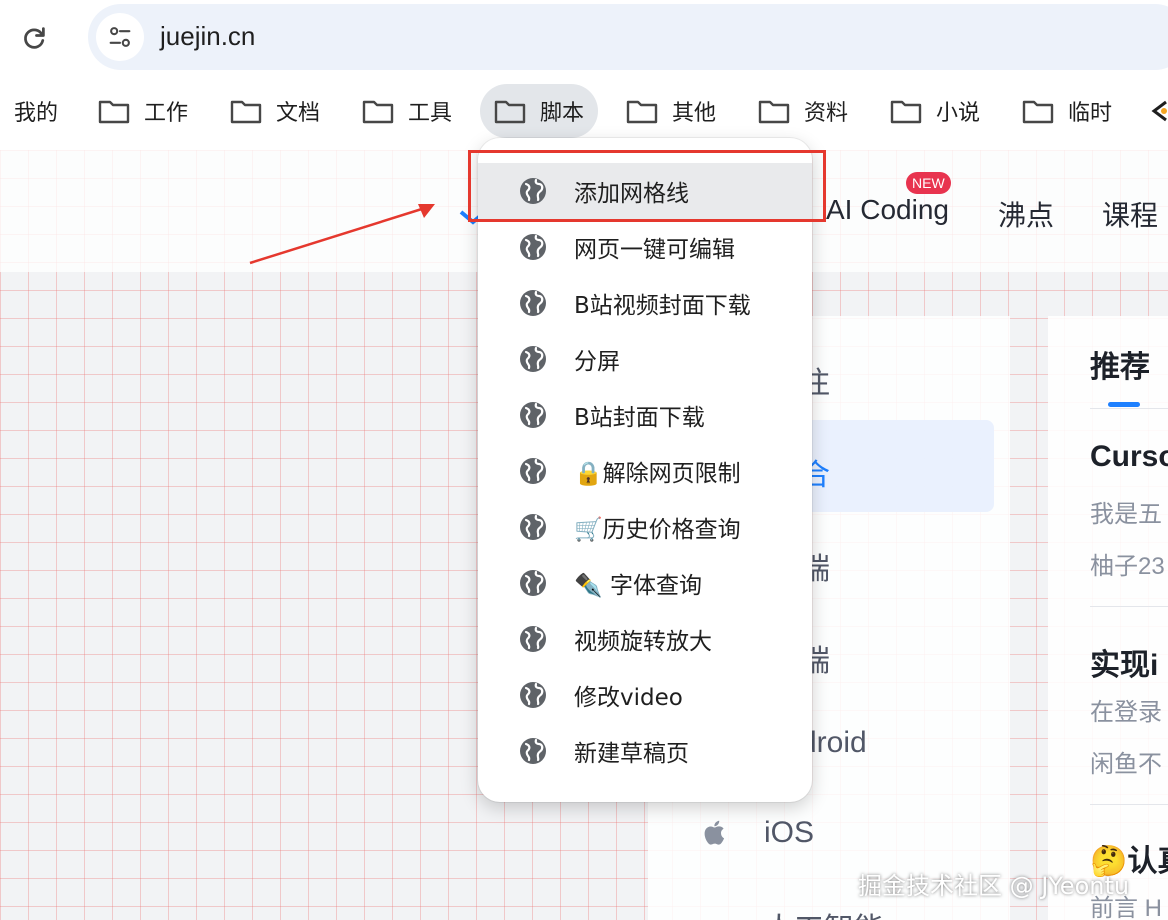 The image size is (1168, 920). I want to click on apple-icon, so click(714, 832).